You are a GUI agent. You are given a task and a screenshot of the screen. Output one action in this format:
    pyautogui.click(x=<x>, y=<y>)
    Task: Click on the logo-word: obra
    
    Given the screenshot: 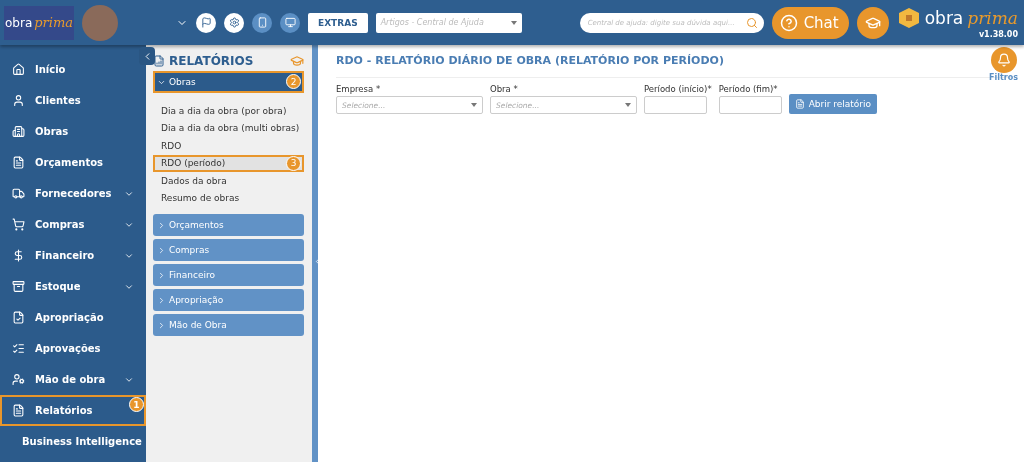 What is the action you would take?
    pyautogui.click(x=19, y=22)
    